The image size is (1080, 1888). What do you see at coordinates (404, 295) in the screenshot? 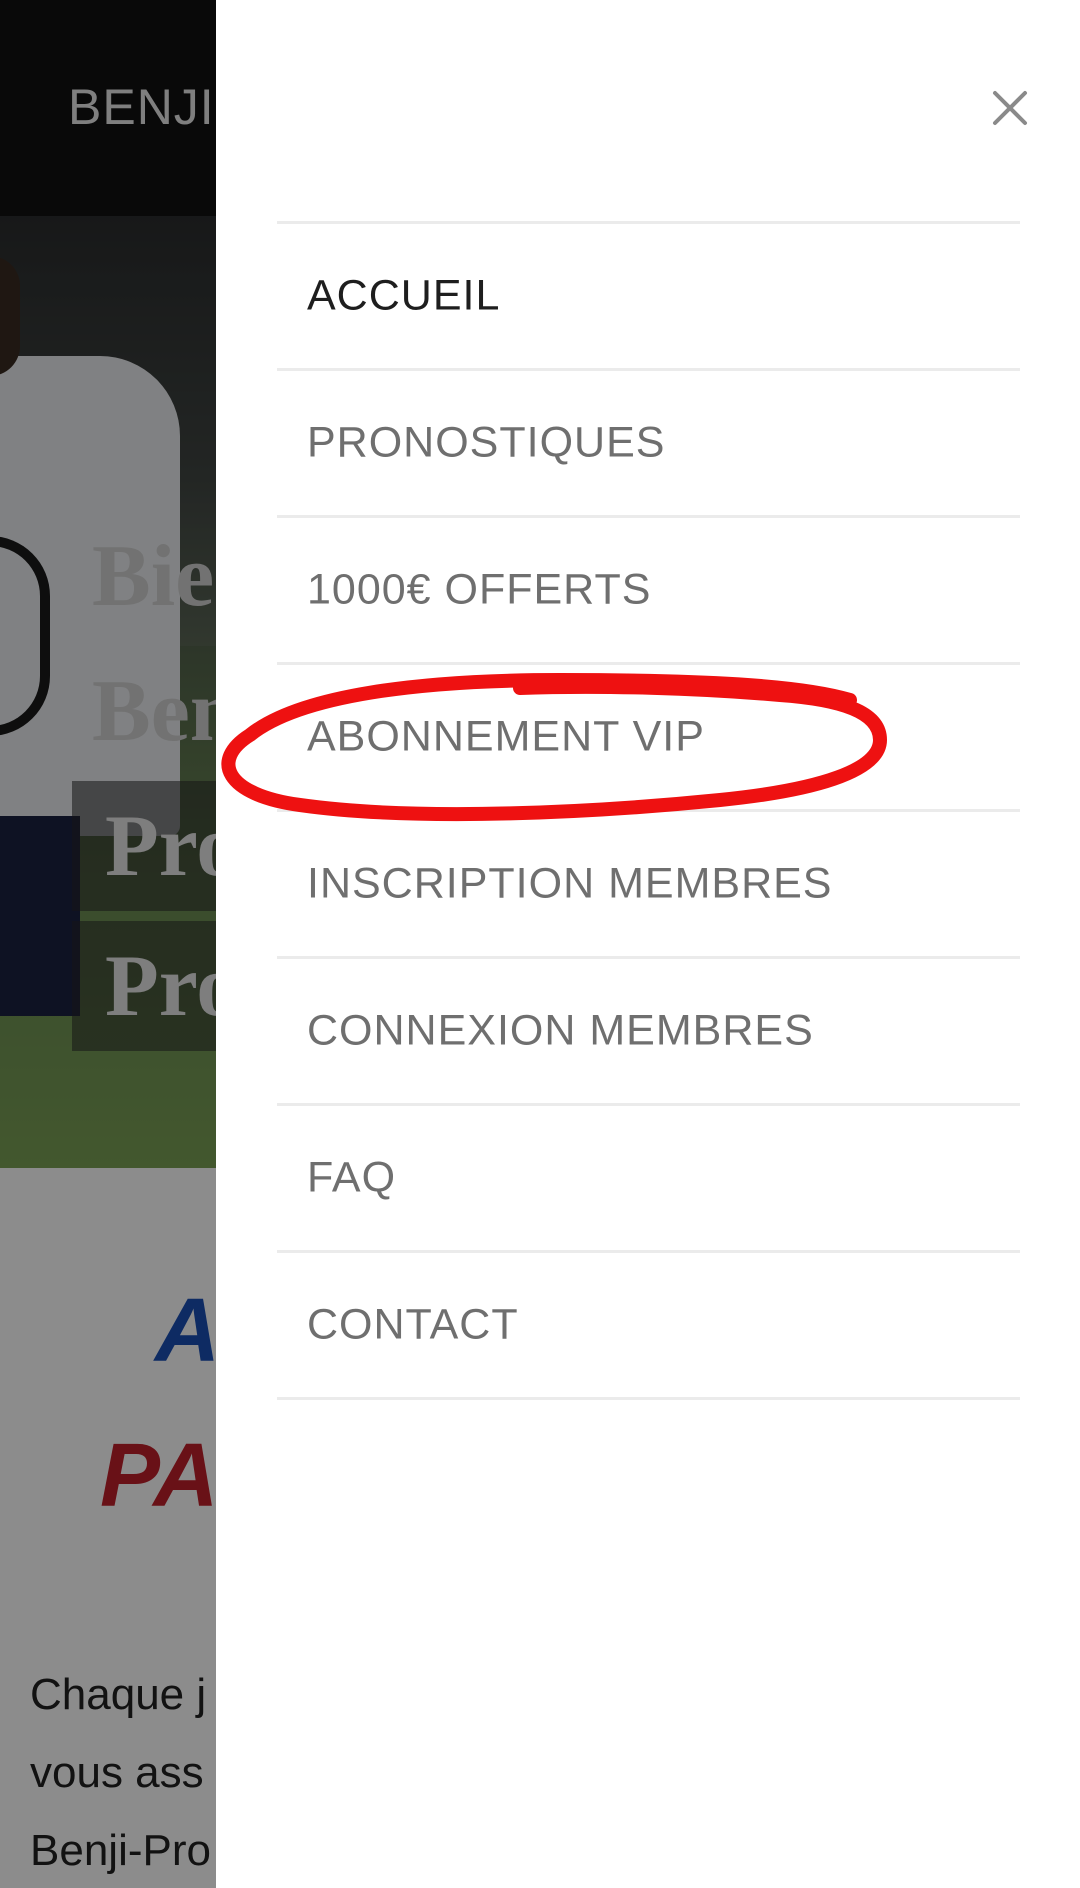
I see `menu-item-label: ACCUEIL` at bounding box center [404, 295].